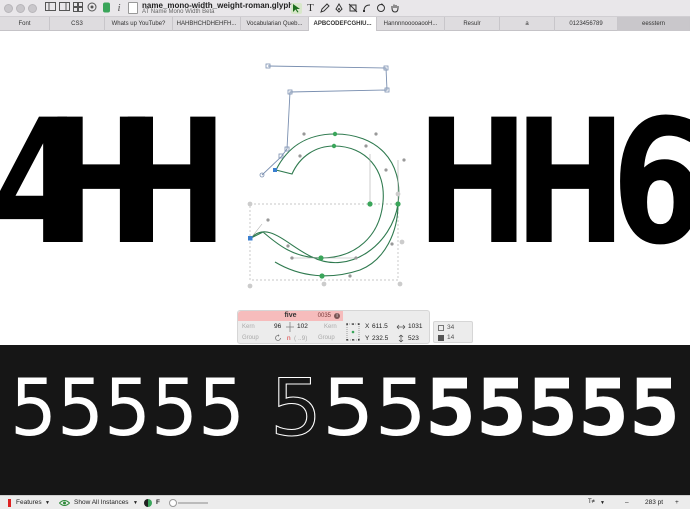 This screenshot has width=690, height=509. I want to click on sidebearing-link-icon, so click(290, 327).